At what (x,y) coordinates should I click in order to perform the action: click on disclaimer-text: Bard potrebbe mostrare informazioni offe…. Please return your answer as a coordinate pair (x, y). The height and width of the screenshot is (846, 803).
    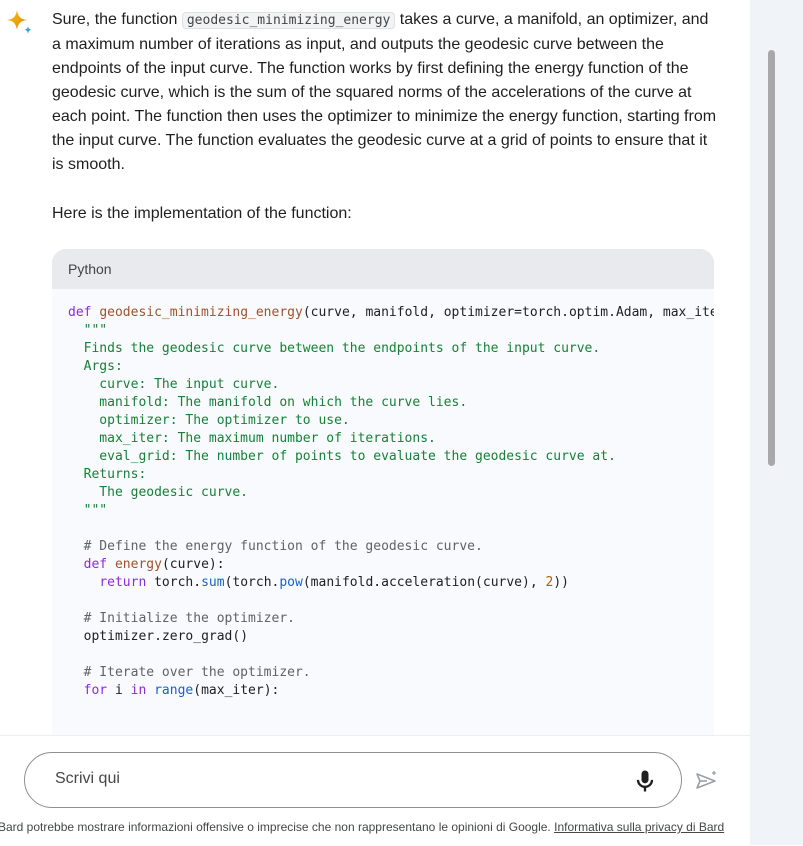
    Looking at the image, I should click on (277, 827).